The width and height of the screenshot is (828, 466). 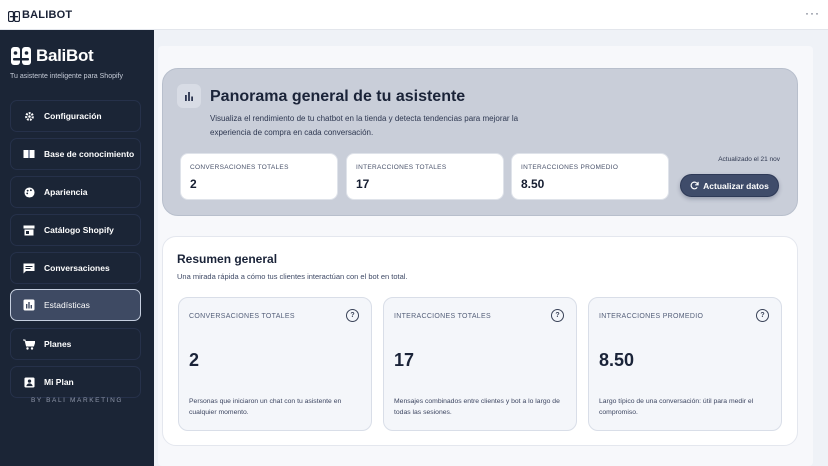 I want to click on stat-label: INTERACCIONES PROMEDIO, so click(x=570, y=167).